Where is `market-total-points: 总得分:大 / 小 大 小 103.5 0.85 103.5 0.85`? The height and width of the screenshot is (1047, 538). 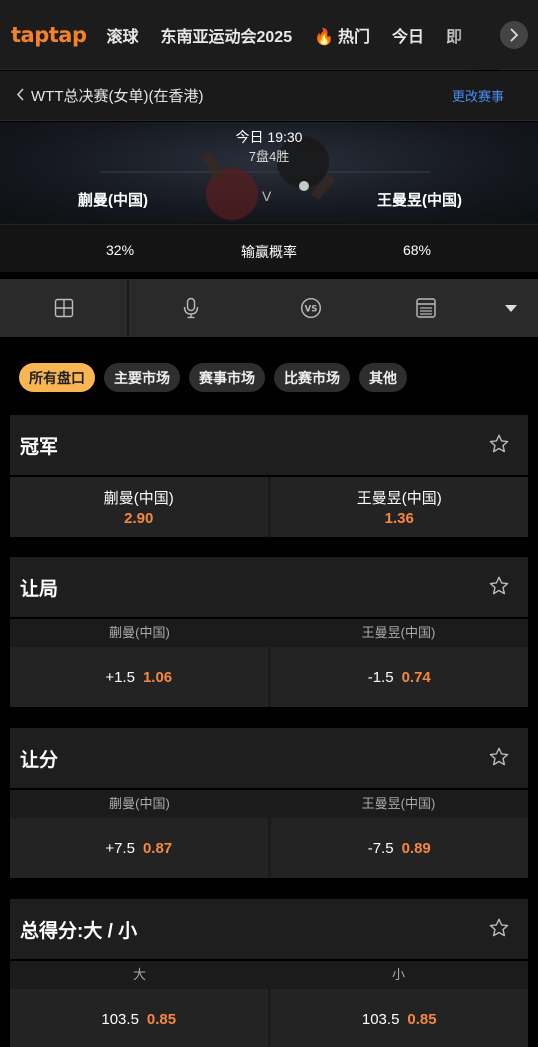 market-total-points: 总得分:大 / 小 大 小 103.5 0.85 103.5 0.85 is located at coordinates (269, 973).